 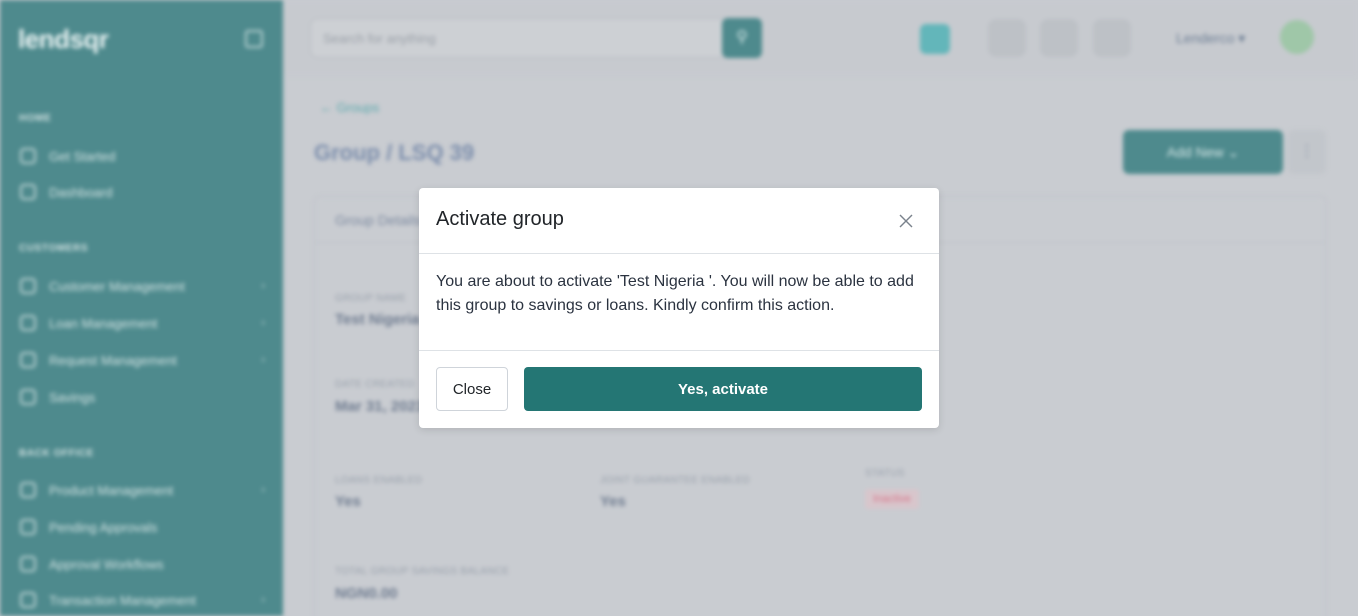 I want to click on sidebar-item-request-management: Request Management ›, so click(x=142, y=360).